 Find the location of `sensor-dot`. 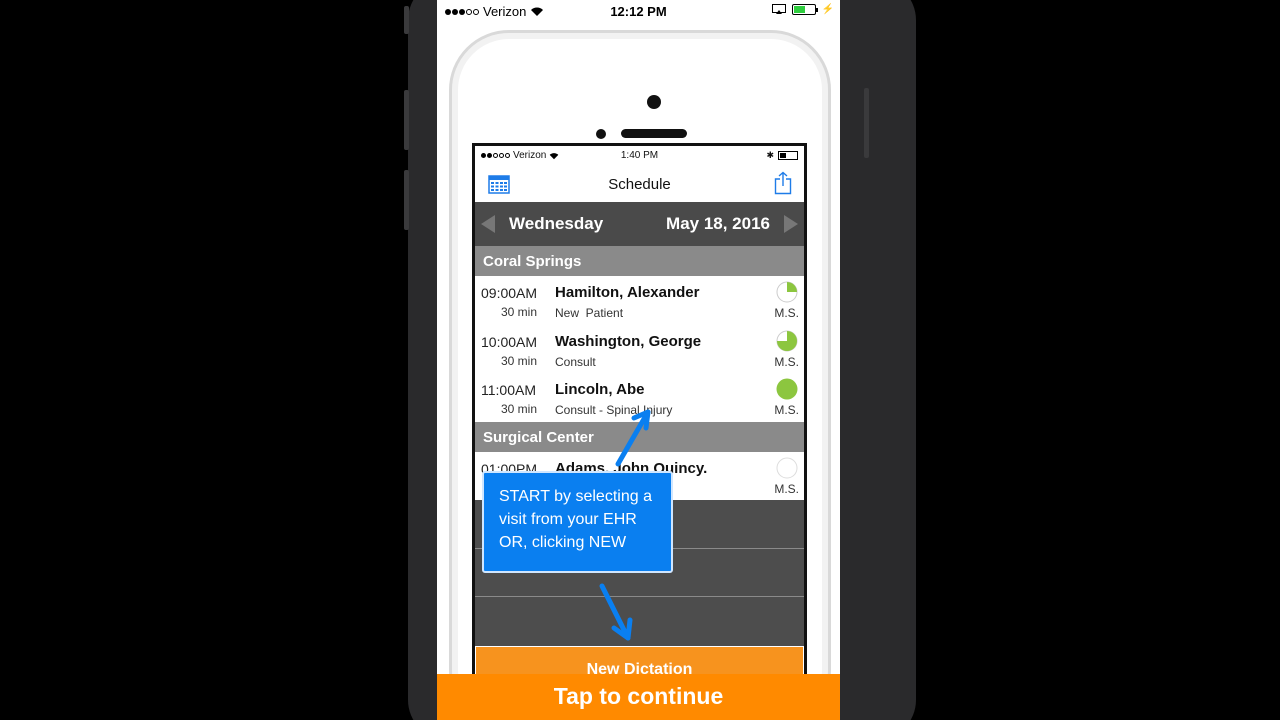

sensor-dot is located at coordinates (601, 134).